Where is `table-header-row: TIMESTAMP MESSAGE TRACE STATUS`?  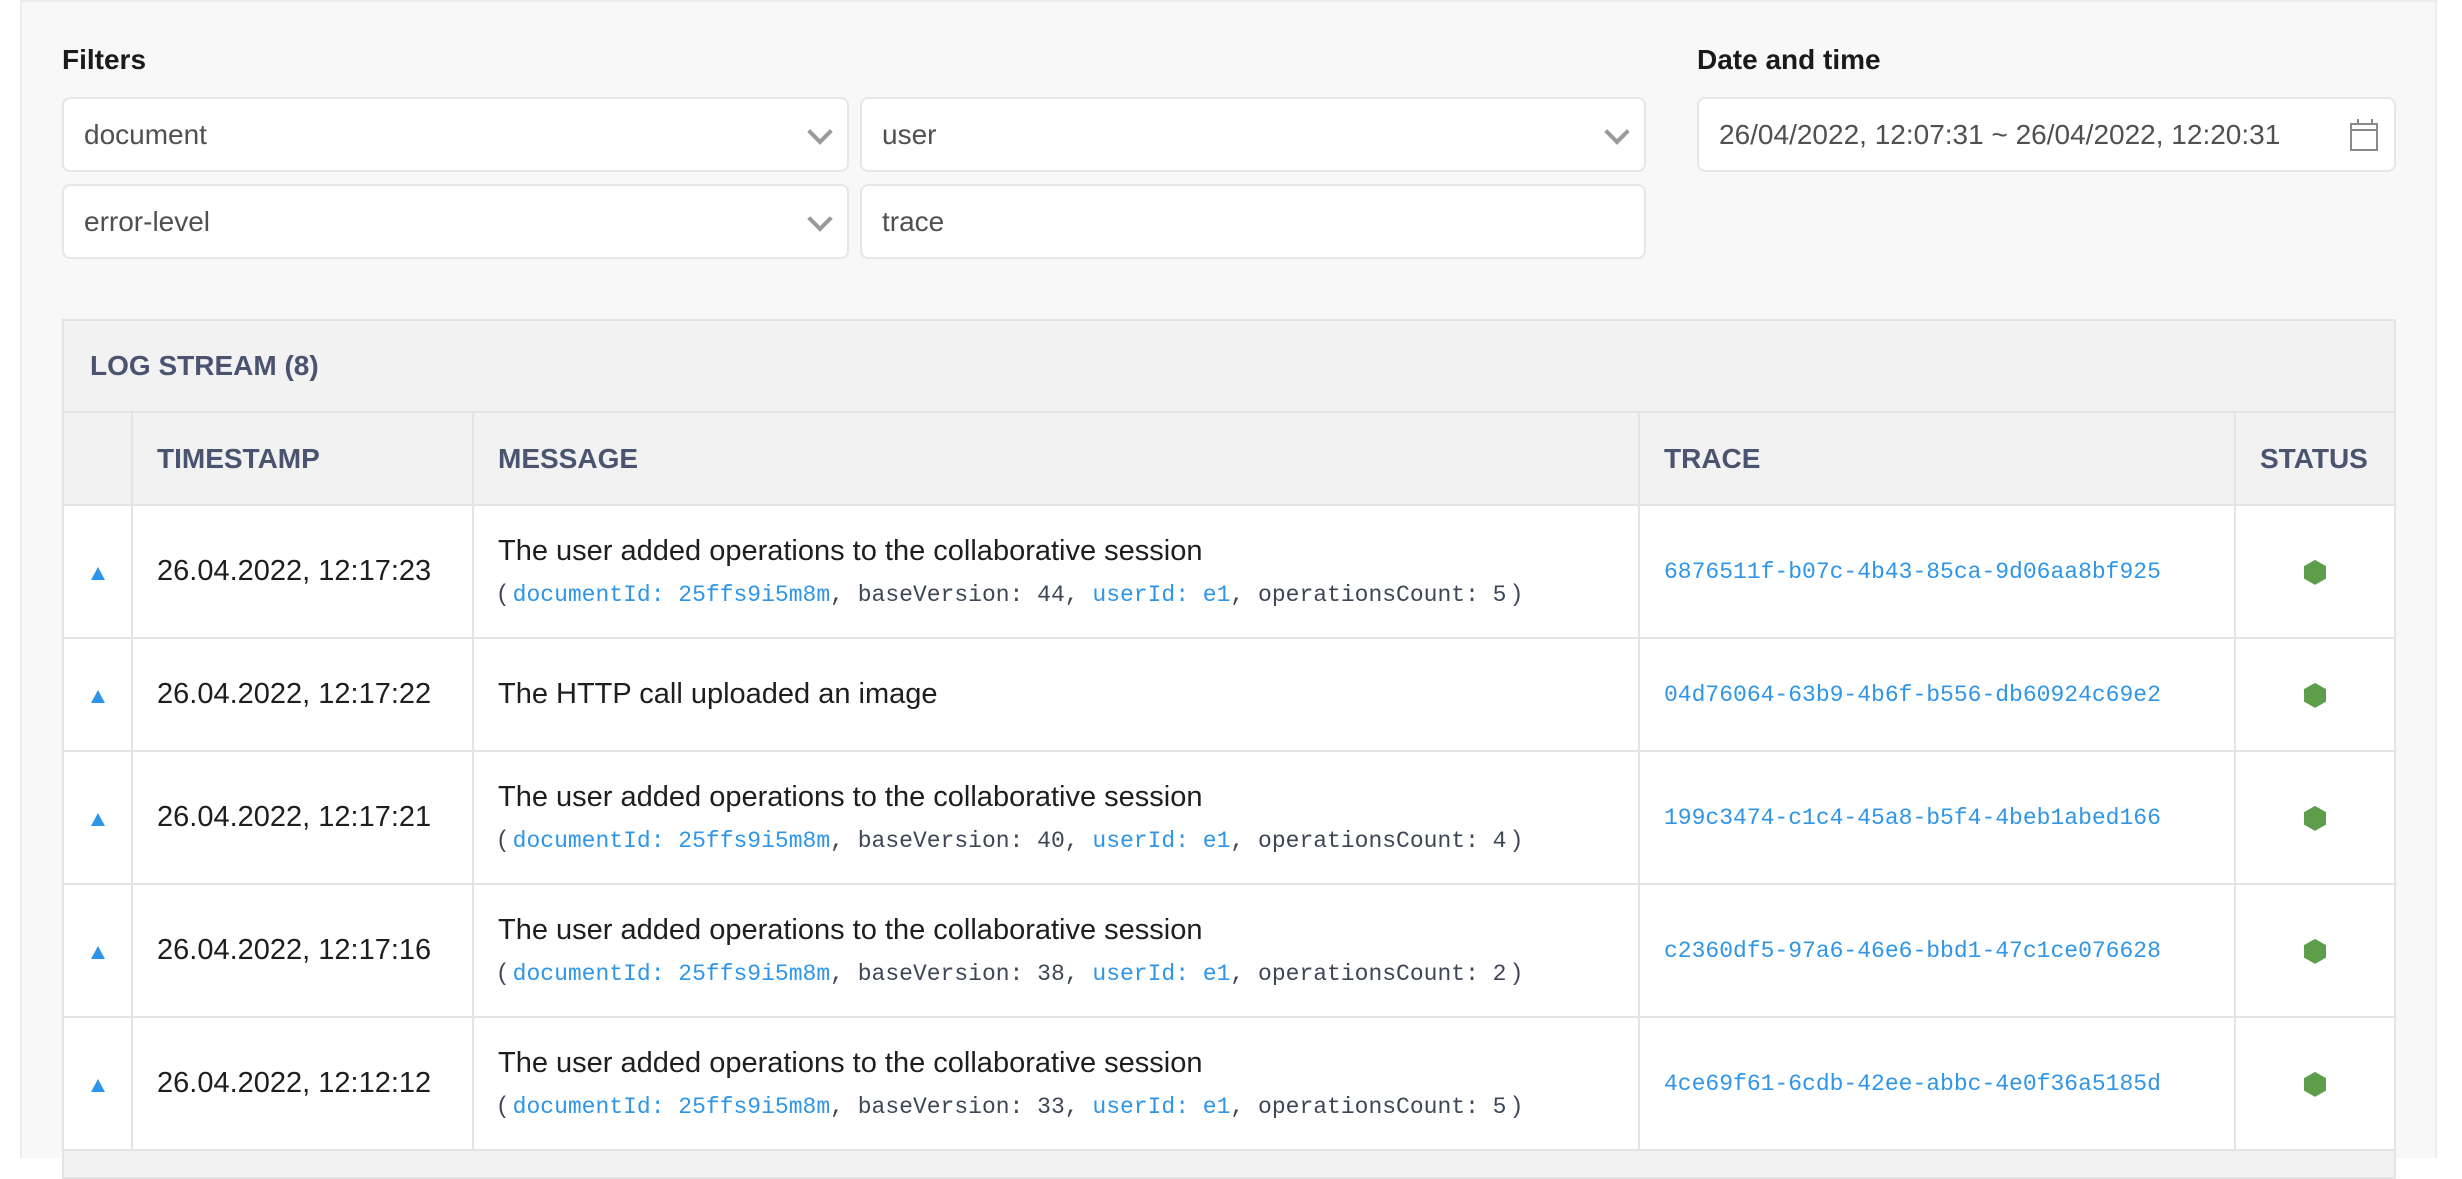
table-header-row: TIMESTAMP MESSAGE TRACE STATUS is located at coordinates (1229, 459).